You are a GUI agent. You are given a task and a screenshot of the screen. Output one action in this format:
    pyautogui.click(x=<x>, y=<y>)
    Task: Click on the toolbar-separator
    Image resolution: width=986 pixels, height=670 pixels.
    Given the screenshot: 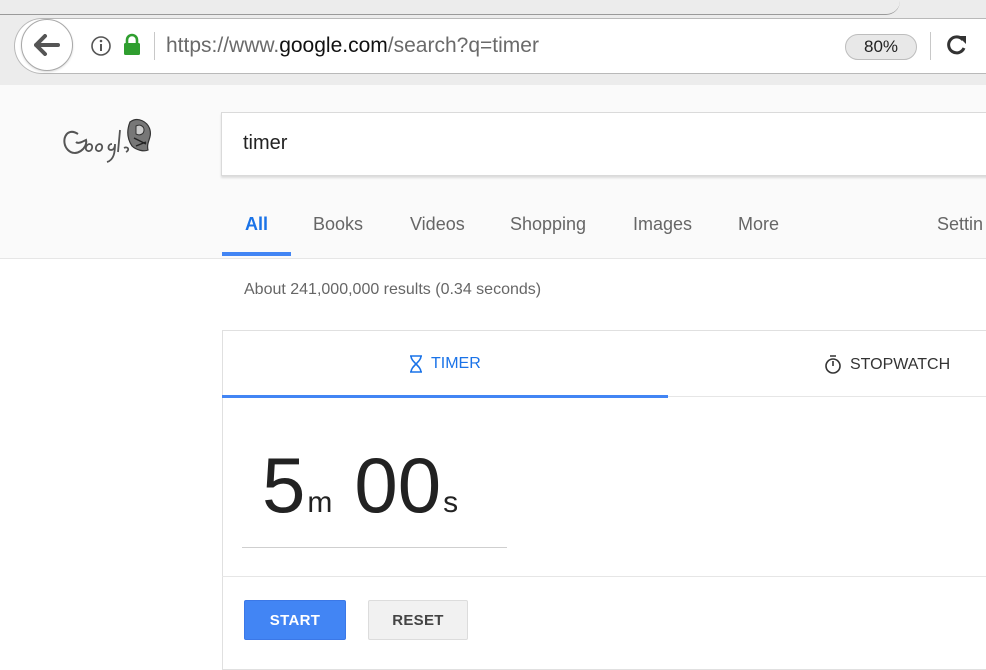 What is the action you would take?
    pyautogui.click(x=930, y=46)
    